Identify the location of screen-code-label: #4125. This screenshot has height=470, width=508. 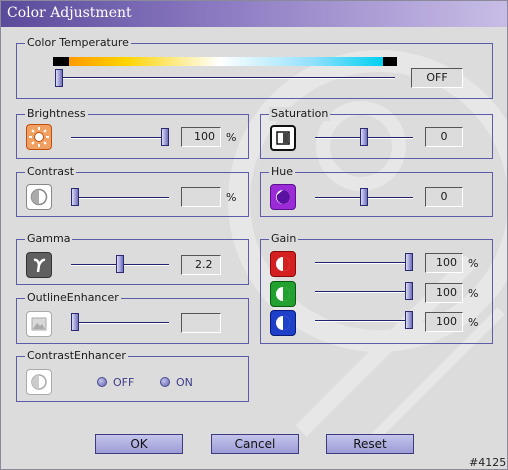
(488, 462).